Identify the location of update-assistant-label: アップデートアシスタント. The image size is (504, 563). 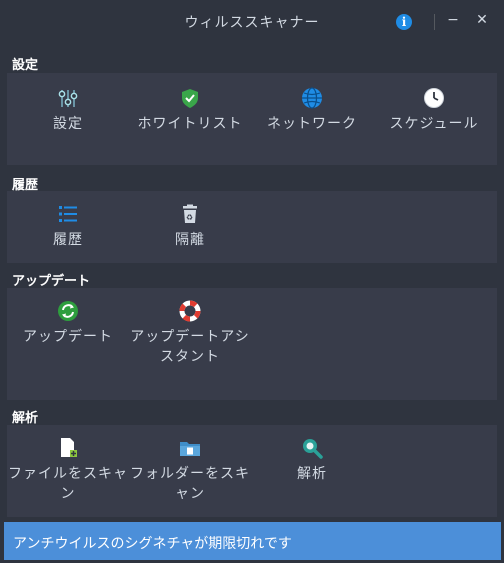
(190, 347).